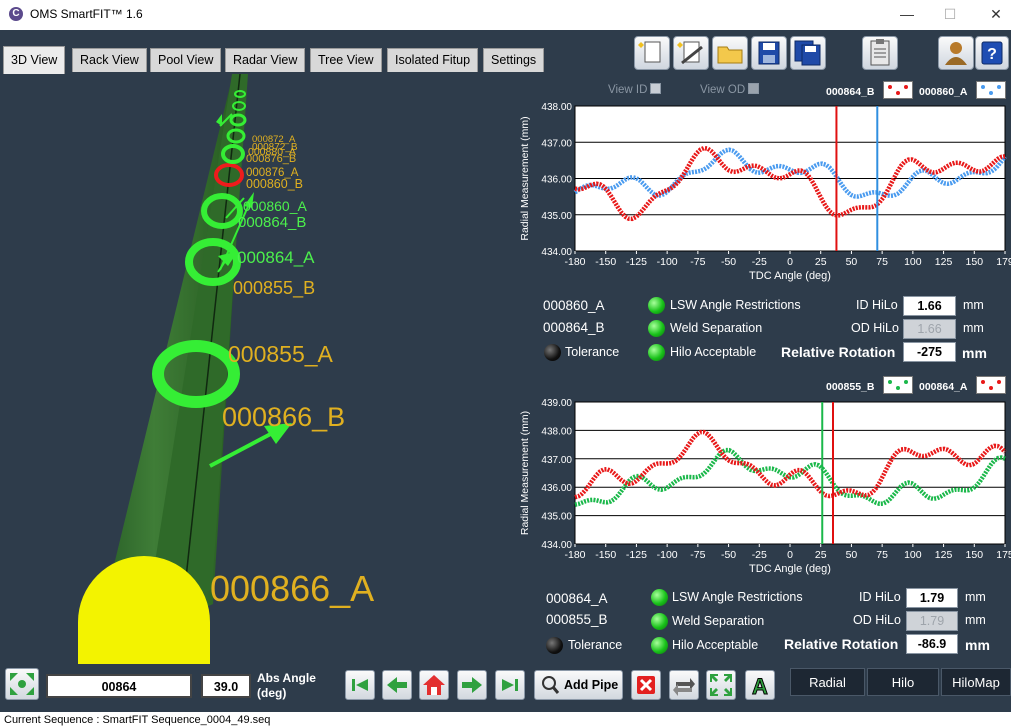 Image resolution: width=1011 pixels, height=728 pixels. What do you see at coordinates (119, 686) in the screenshot?
I see `joint-id-input: 00864` at bounding box center [119, 686].